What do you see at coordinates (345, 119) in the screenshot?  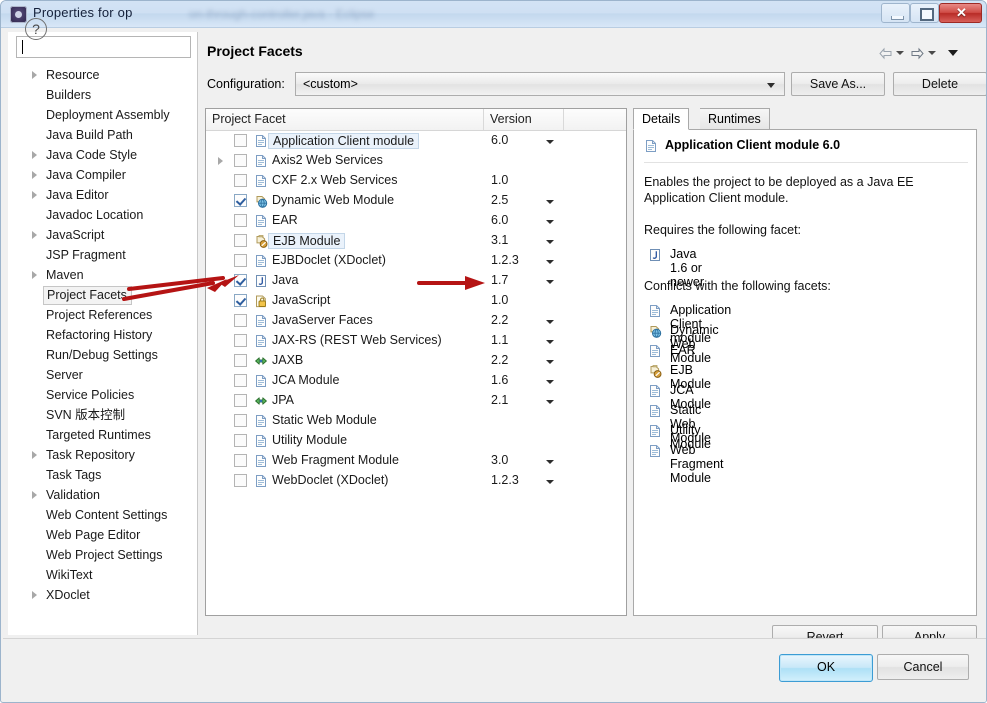 I see `column-header-facet: Project Facet` at bounding box center [345, 119].